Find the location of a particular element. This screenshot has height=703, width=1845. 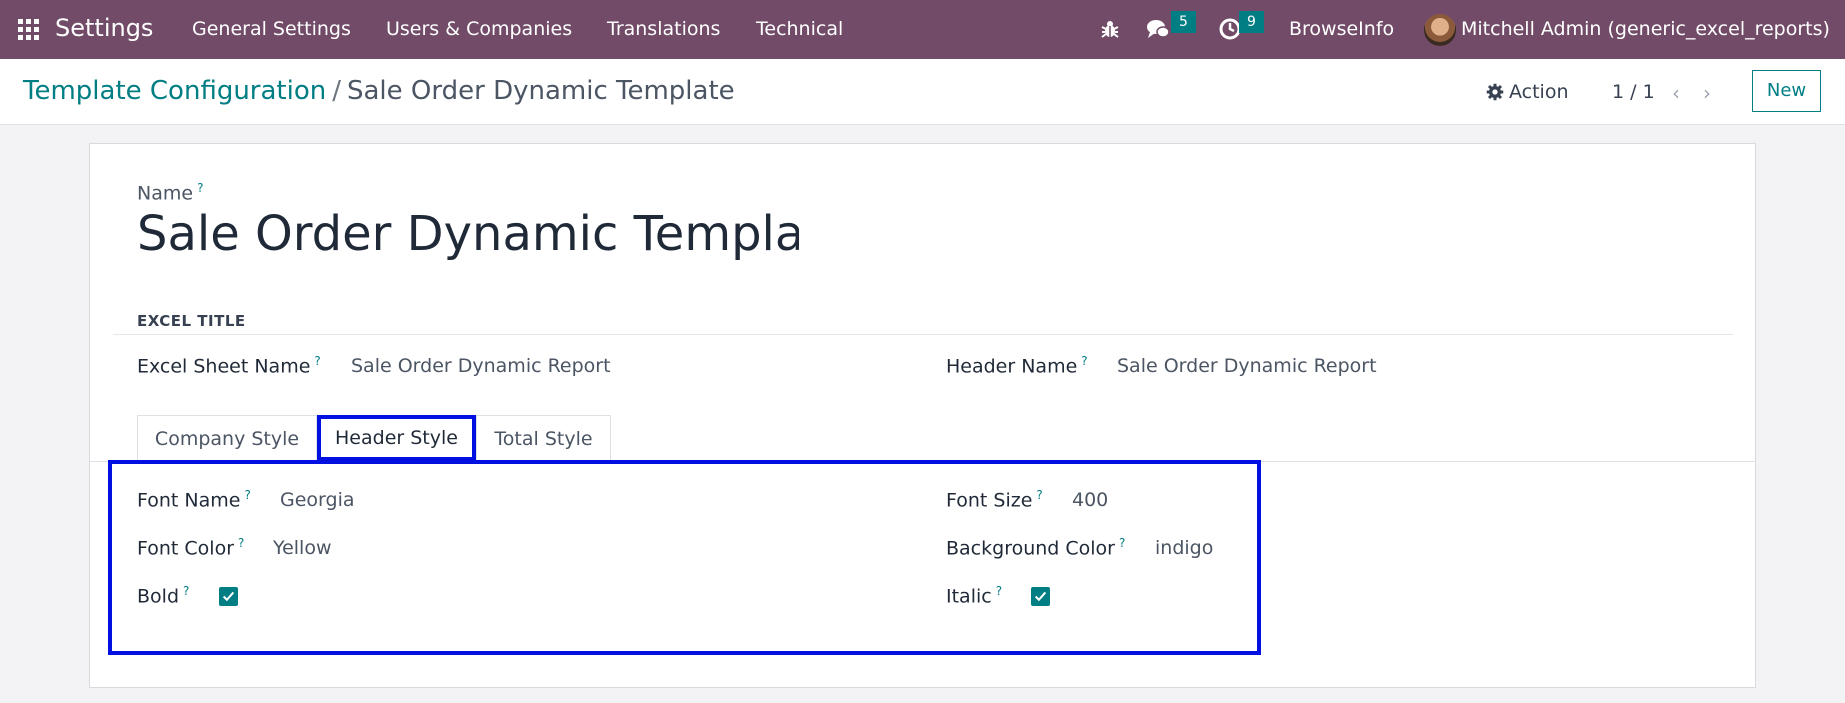

tab-company-style: Company Style is located at coordinates (227, 438).